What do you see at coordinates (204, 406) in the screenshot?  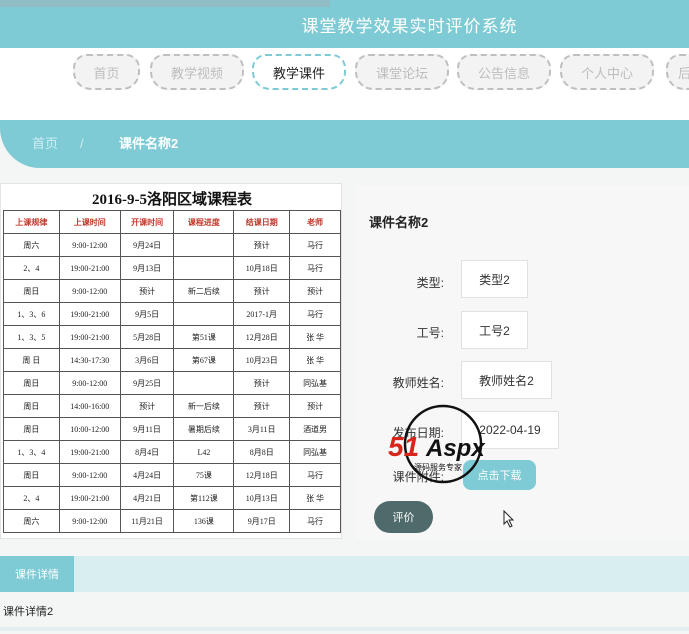 I see `schedule-cell: 新一后续` at bounding box center [204, 406].